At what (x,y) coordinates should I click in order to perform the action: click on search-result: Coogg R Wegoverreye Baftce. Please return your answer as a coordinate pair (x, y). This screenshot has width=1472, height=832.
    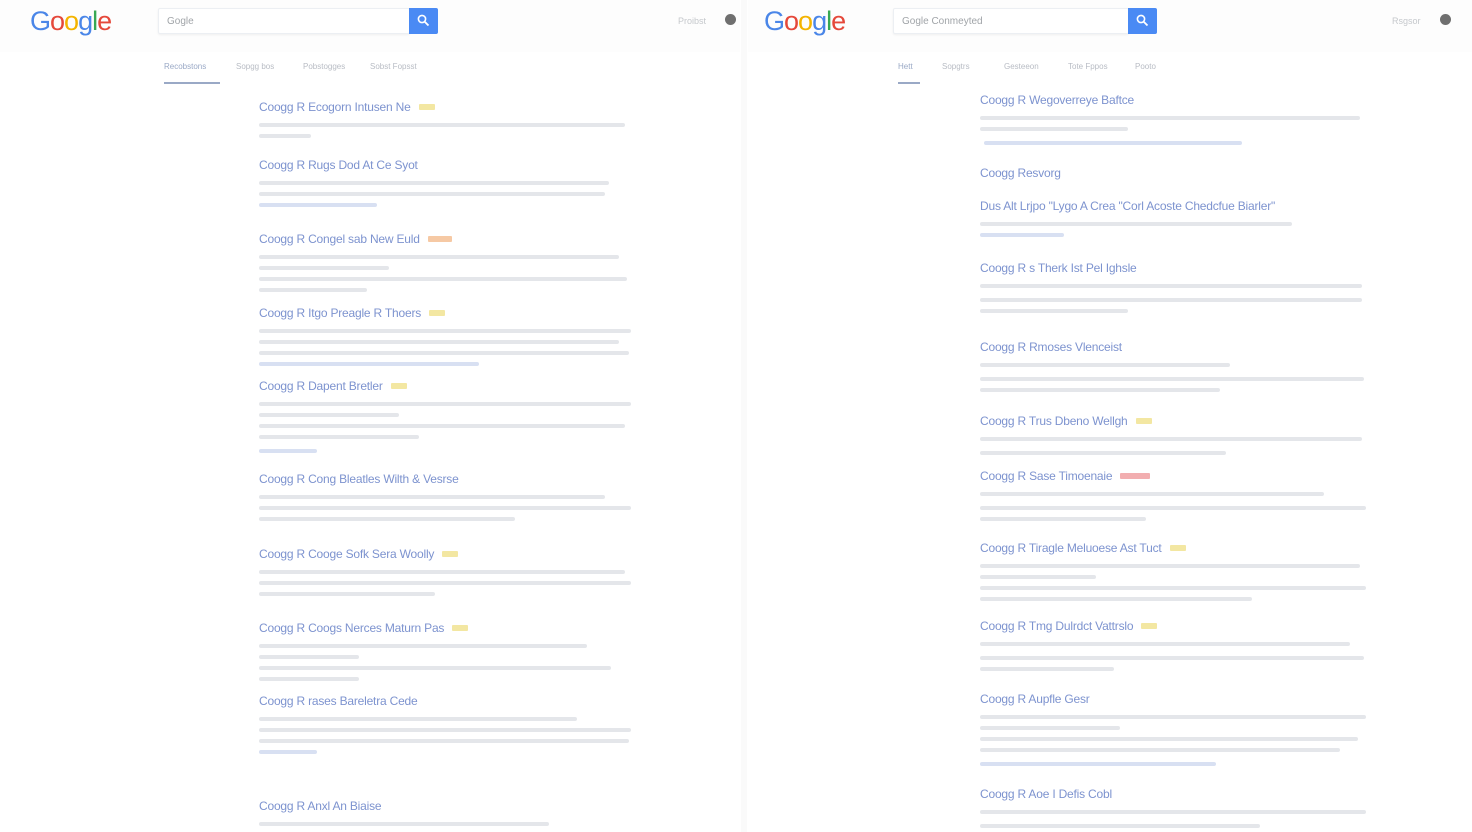
    Looking at the image, I should click on (1175, 118).